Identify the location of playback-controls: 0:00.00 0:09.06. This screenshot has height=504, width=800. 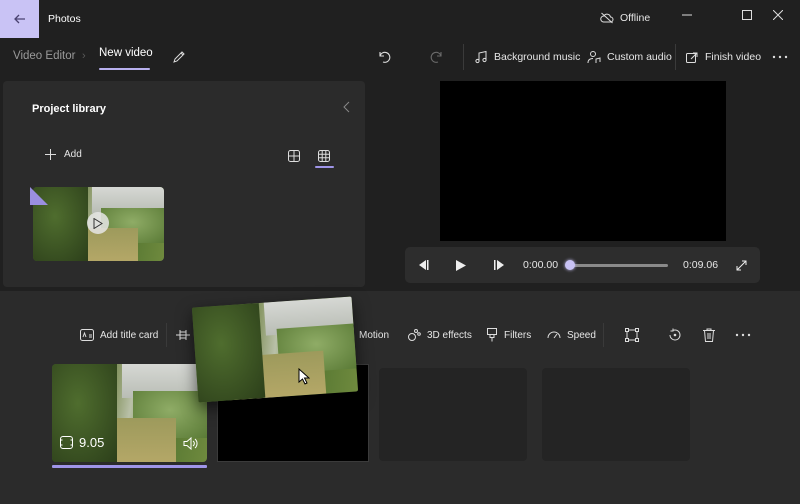
(582, 265).